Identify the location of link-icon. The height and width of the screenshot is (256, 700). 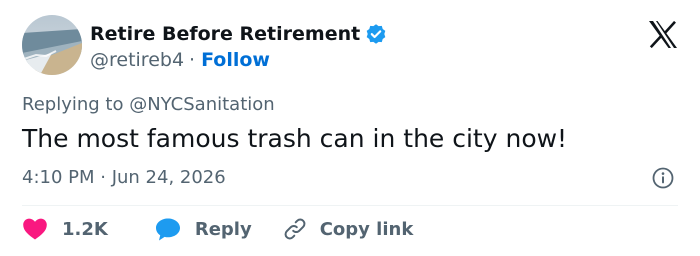
(295, 229).